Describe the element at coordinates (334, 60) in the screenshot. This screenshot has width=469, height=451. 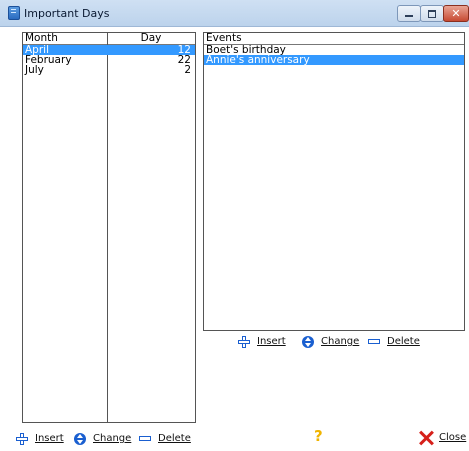
I see `event-row-annies-anniversary: Annie's anniversary` at that location.